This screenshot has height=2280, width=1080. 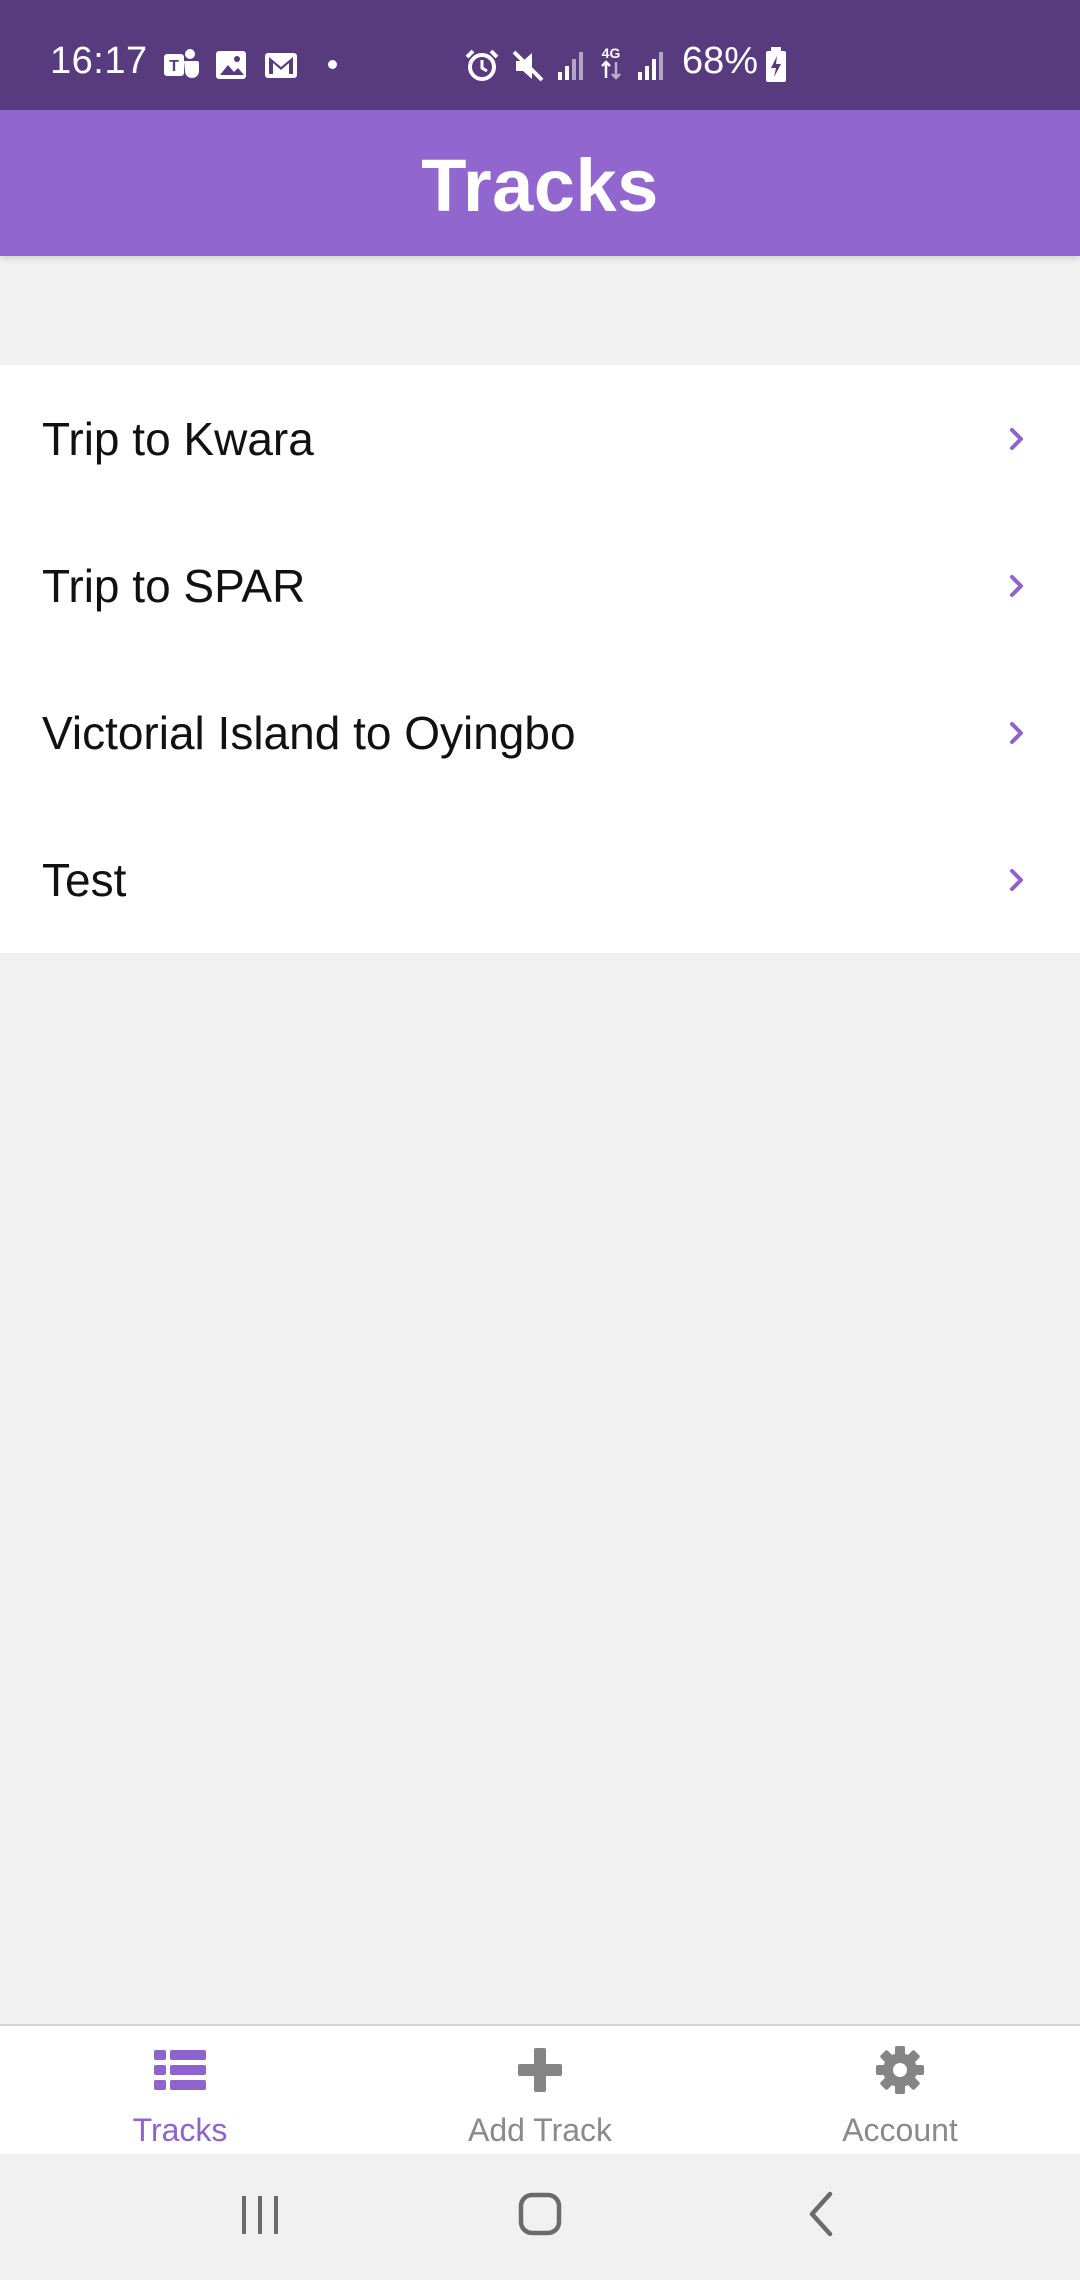 What do you see at coordinates (180, 2070) in the screenshot?
I see `list-icon` at bounding box center [180, 2070].